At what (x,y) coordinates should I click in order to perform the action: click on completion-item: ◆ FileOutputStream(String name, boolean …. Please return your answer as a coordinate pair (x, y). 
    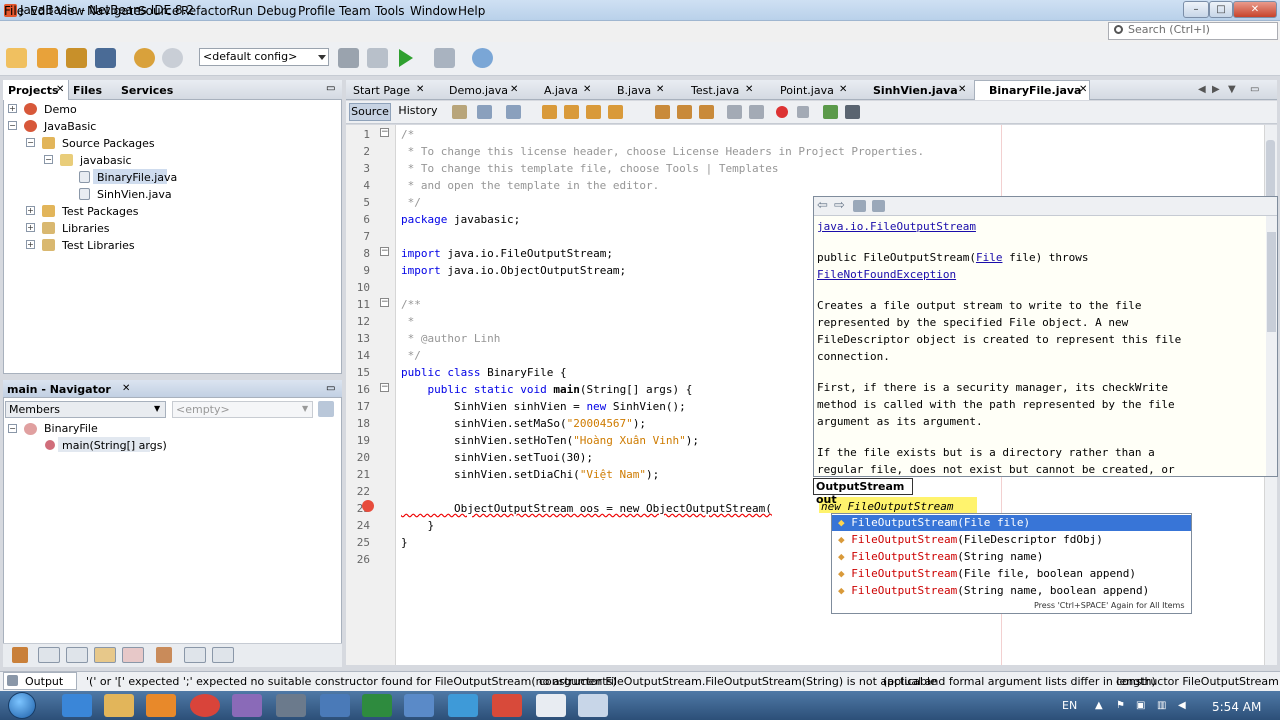
    Looking at the image, I should click on (993, 590).